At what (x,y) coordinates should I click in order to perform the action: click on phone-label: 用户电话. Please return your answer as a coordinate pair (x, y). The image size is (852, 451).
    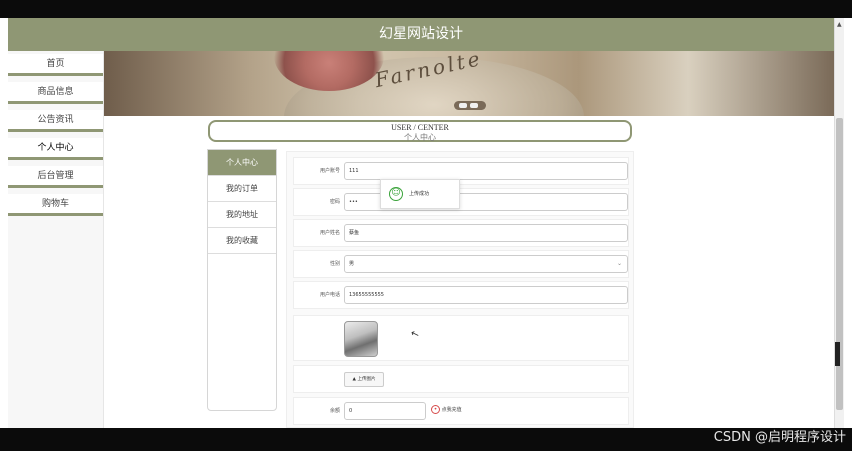
    Looking at the image, I should click on (329, 295).